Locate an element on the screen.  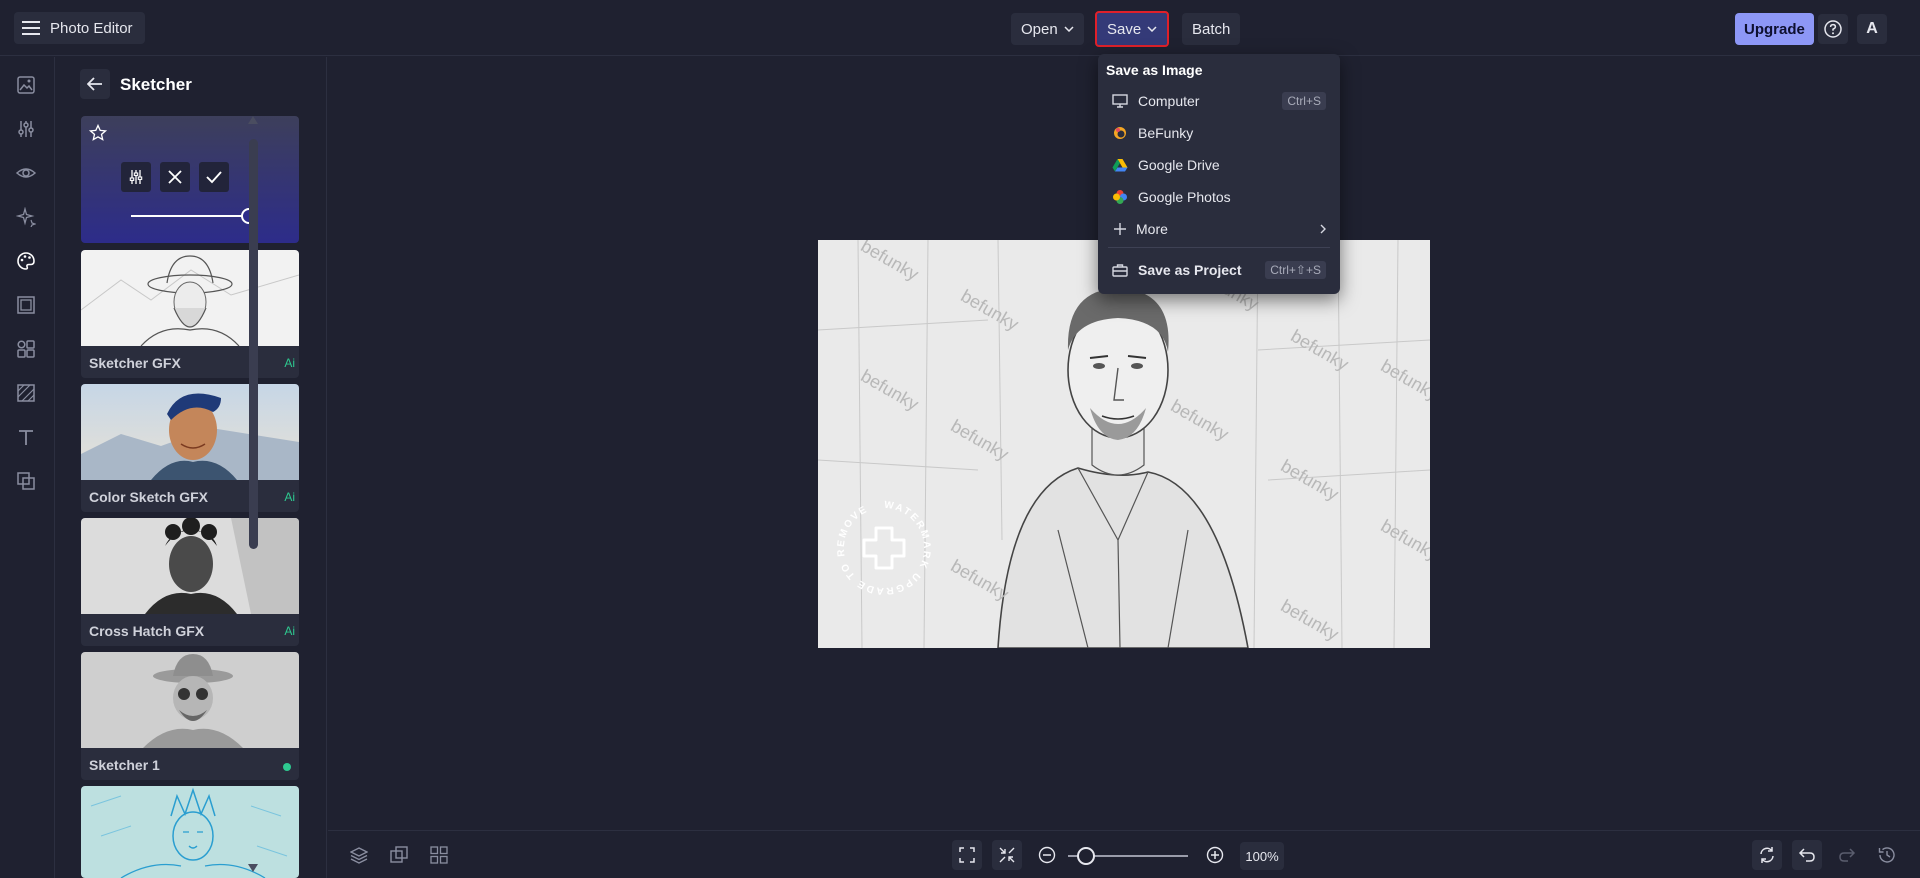
google-photos-icon is located at coordinates (1120, 197).